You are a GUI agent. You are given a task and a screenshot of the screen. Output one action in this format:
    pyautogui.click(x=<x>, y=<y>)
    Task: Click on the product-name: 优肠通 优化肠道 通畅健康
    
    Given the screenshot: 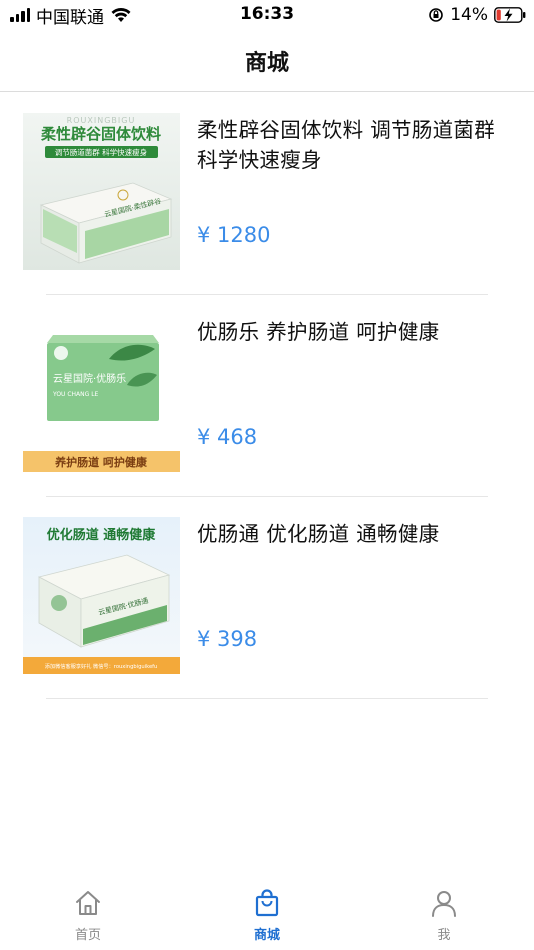 What is the action you would take?
    pyautogui.click(x=357, y=534)
    